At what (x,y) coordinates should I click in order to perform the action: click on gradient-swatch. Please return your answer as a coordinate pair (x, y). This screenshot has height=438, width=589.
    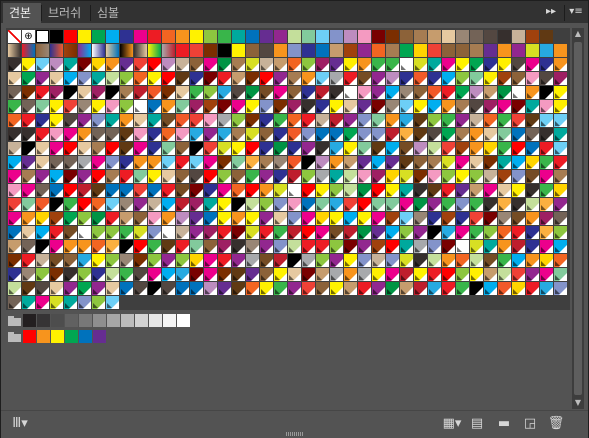
    Looking at the image, I should click on (140, 50).